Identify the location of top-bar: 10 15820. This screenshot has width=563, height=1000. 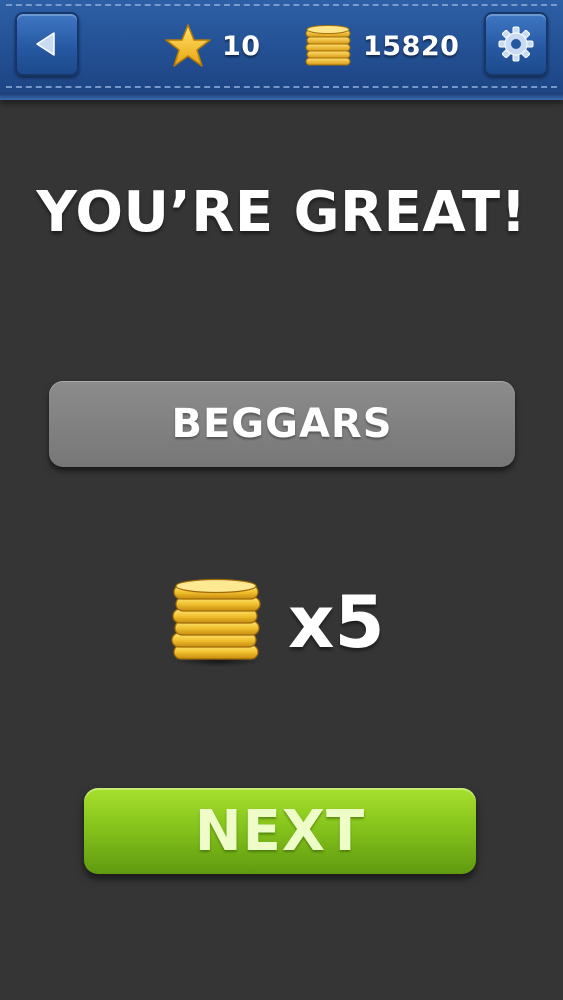
(281, 50).